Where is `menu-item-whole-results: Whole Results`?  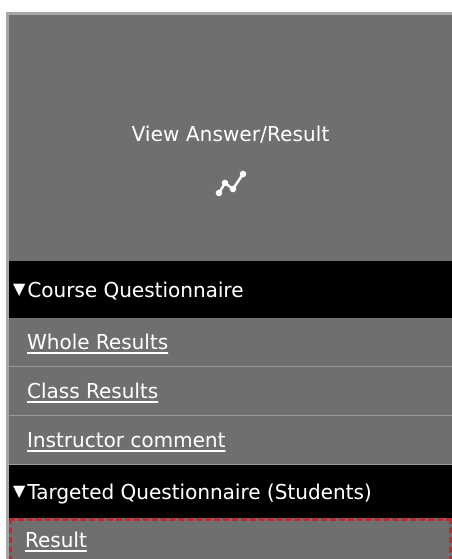
menu-item-whole-results: Whole Results is located at coordinates (230, 342).